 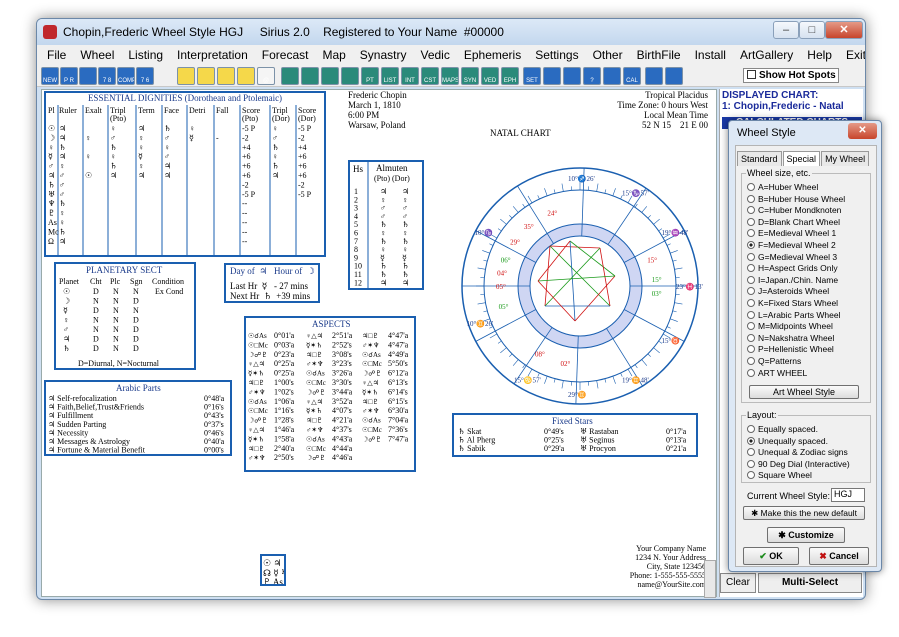 What do you see at coordinates (790, 349) in the screenshot?
I see `wheel-option-radio: P=Hellenistic Wheel` at bounding box center [790, 349].